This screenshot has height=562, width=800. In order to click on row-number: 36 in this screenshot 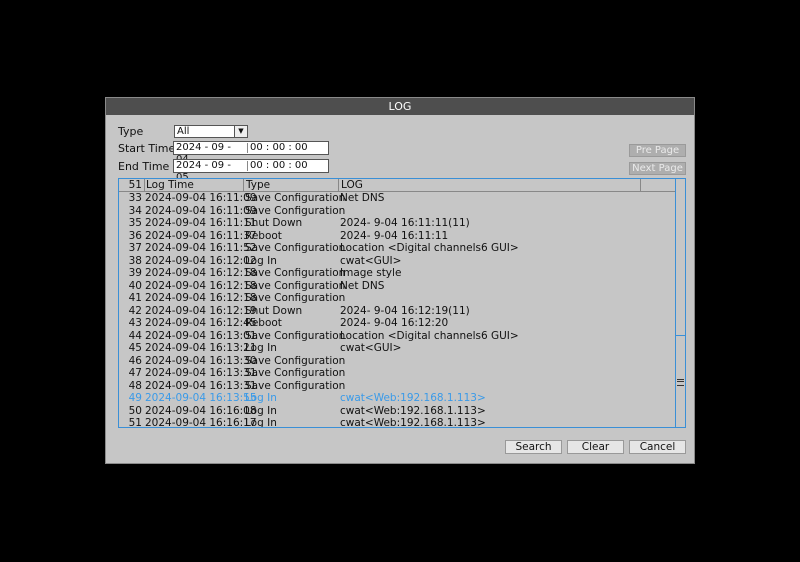, I will do `click(135, 235)`.